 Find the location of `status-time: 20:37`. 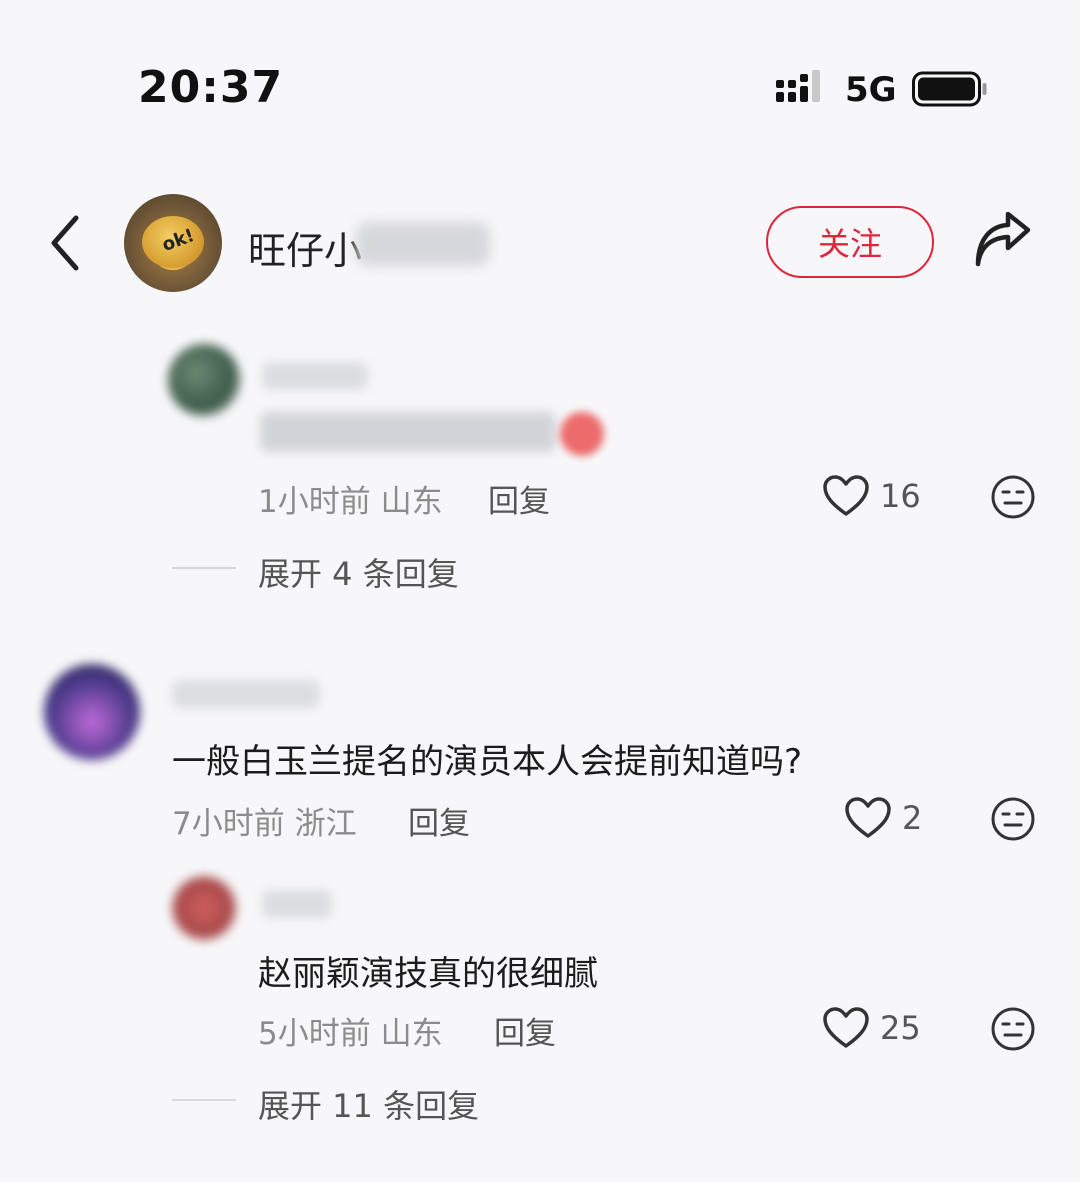

status-time: 20:37 is located at coordinates (211, 87).